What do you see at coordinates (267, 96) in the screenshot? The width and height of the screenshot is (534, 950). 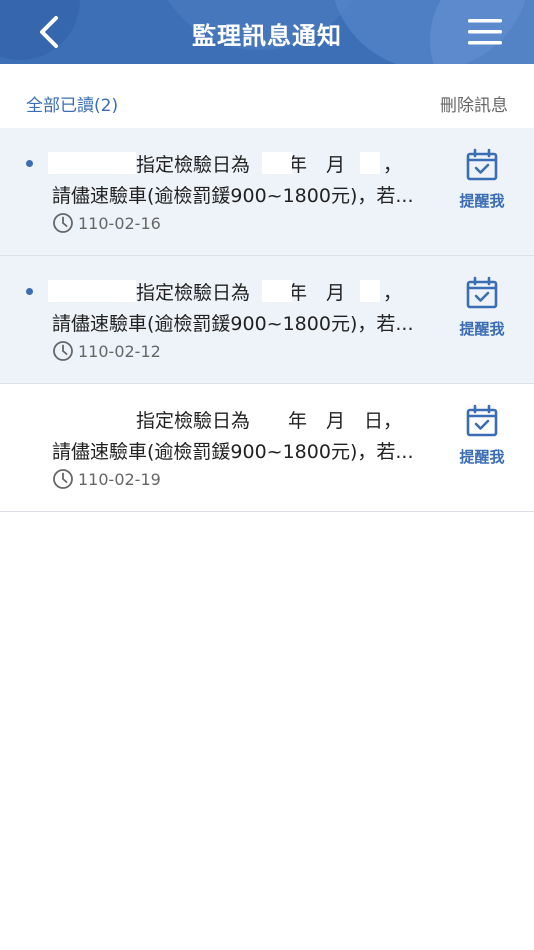 I see `toolbar: 全部已讀(2) 刪除訊息` at bounding box center [267, 96].